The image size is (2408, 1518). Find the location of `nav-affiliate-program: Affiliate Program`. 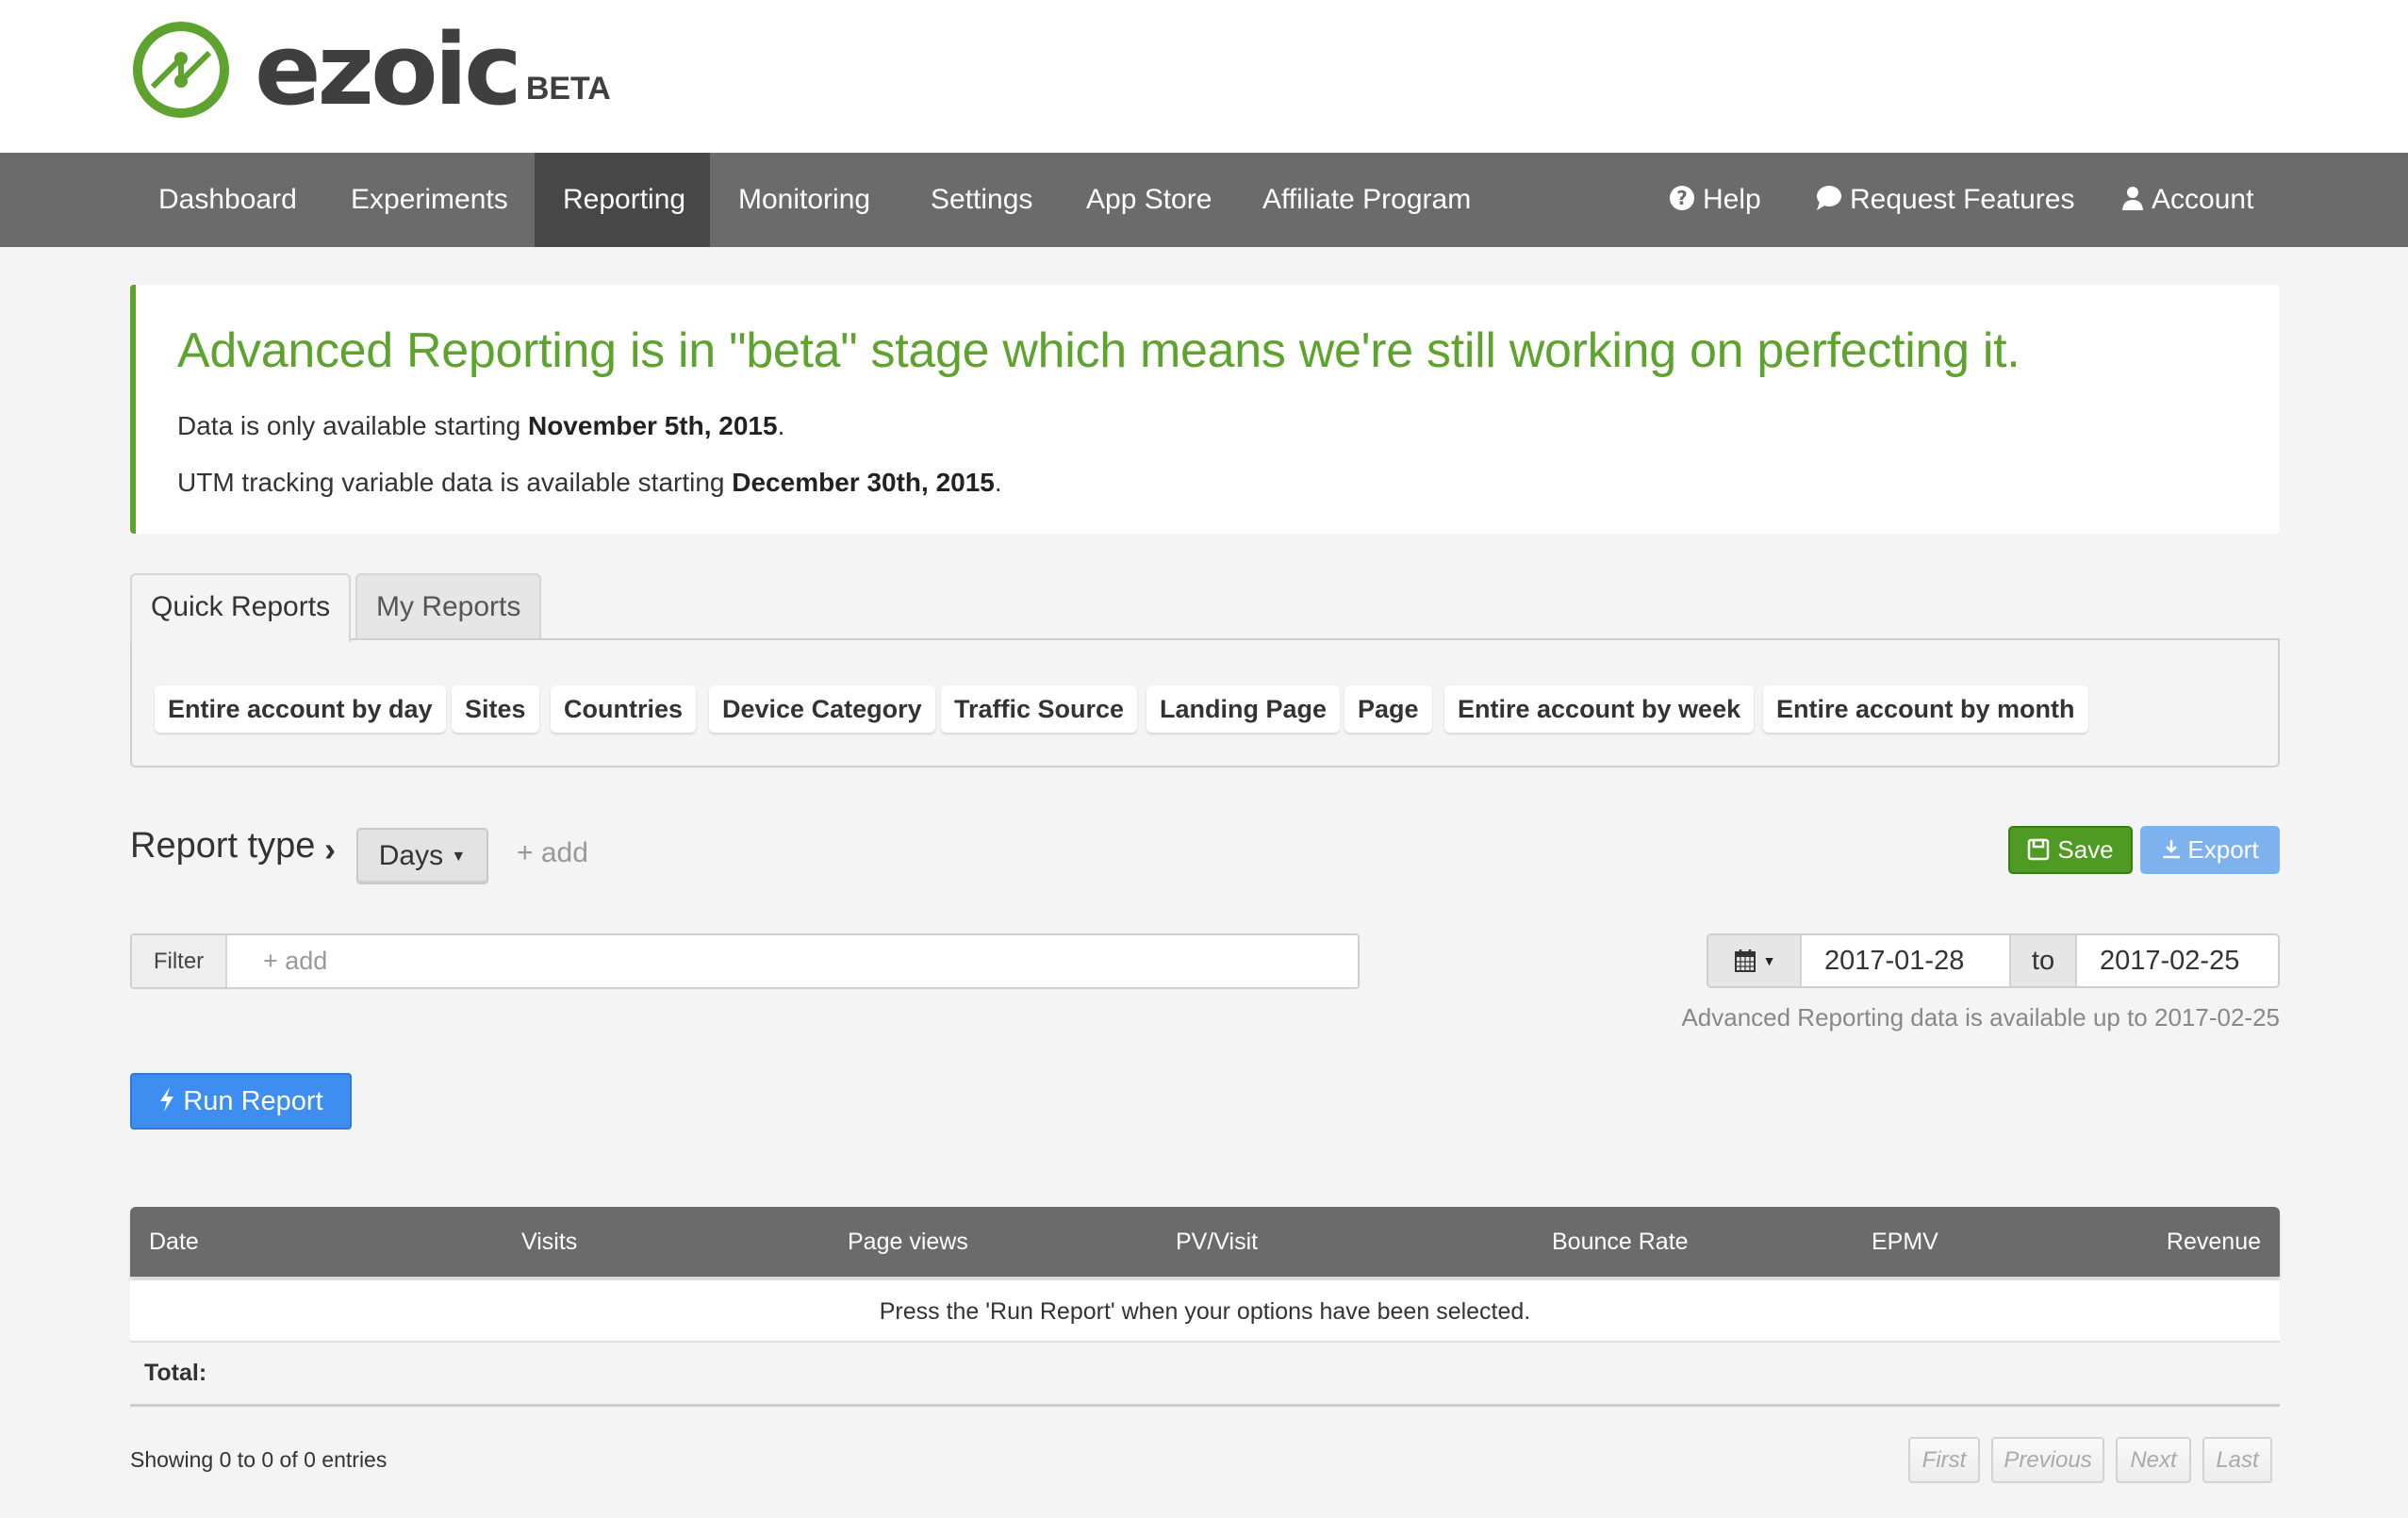

nav-affiliate-program: Affiliate Program is located at coordinates (1366, 200).